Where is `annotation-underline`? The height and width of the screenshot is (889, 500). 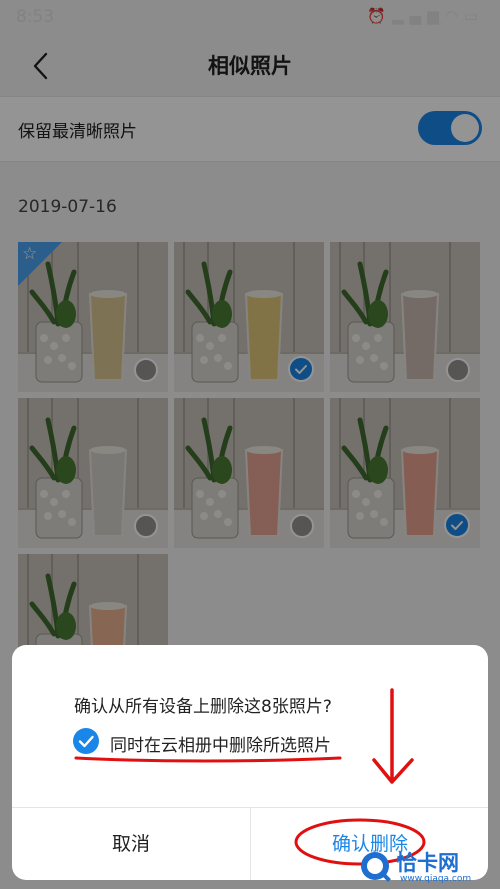 annotation-underline is located at coordinates (208, 759).